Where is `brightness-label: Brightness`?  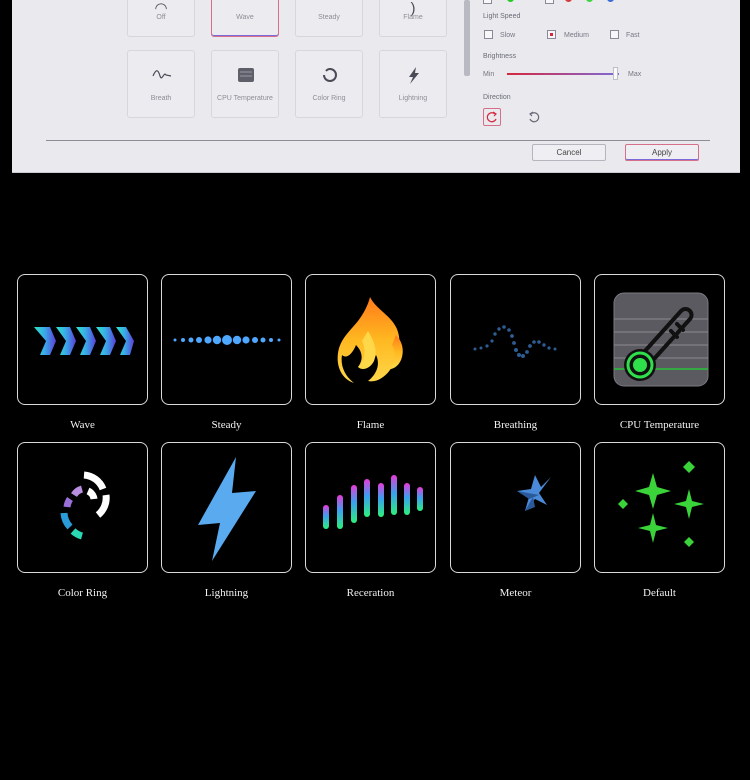 brightness-label: Brightness is located at coordinates (500, 56).